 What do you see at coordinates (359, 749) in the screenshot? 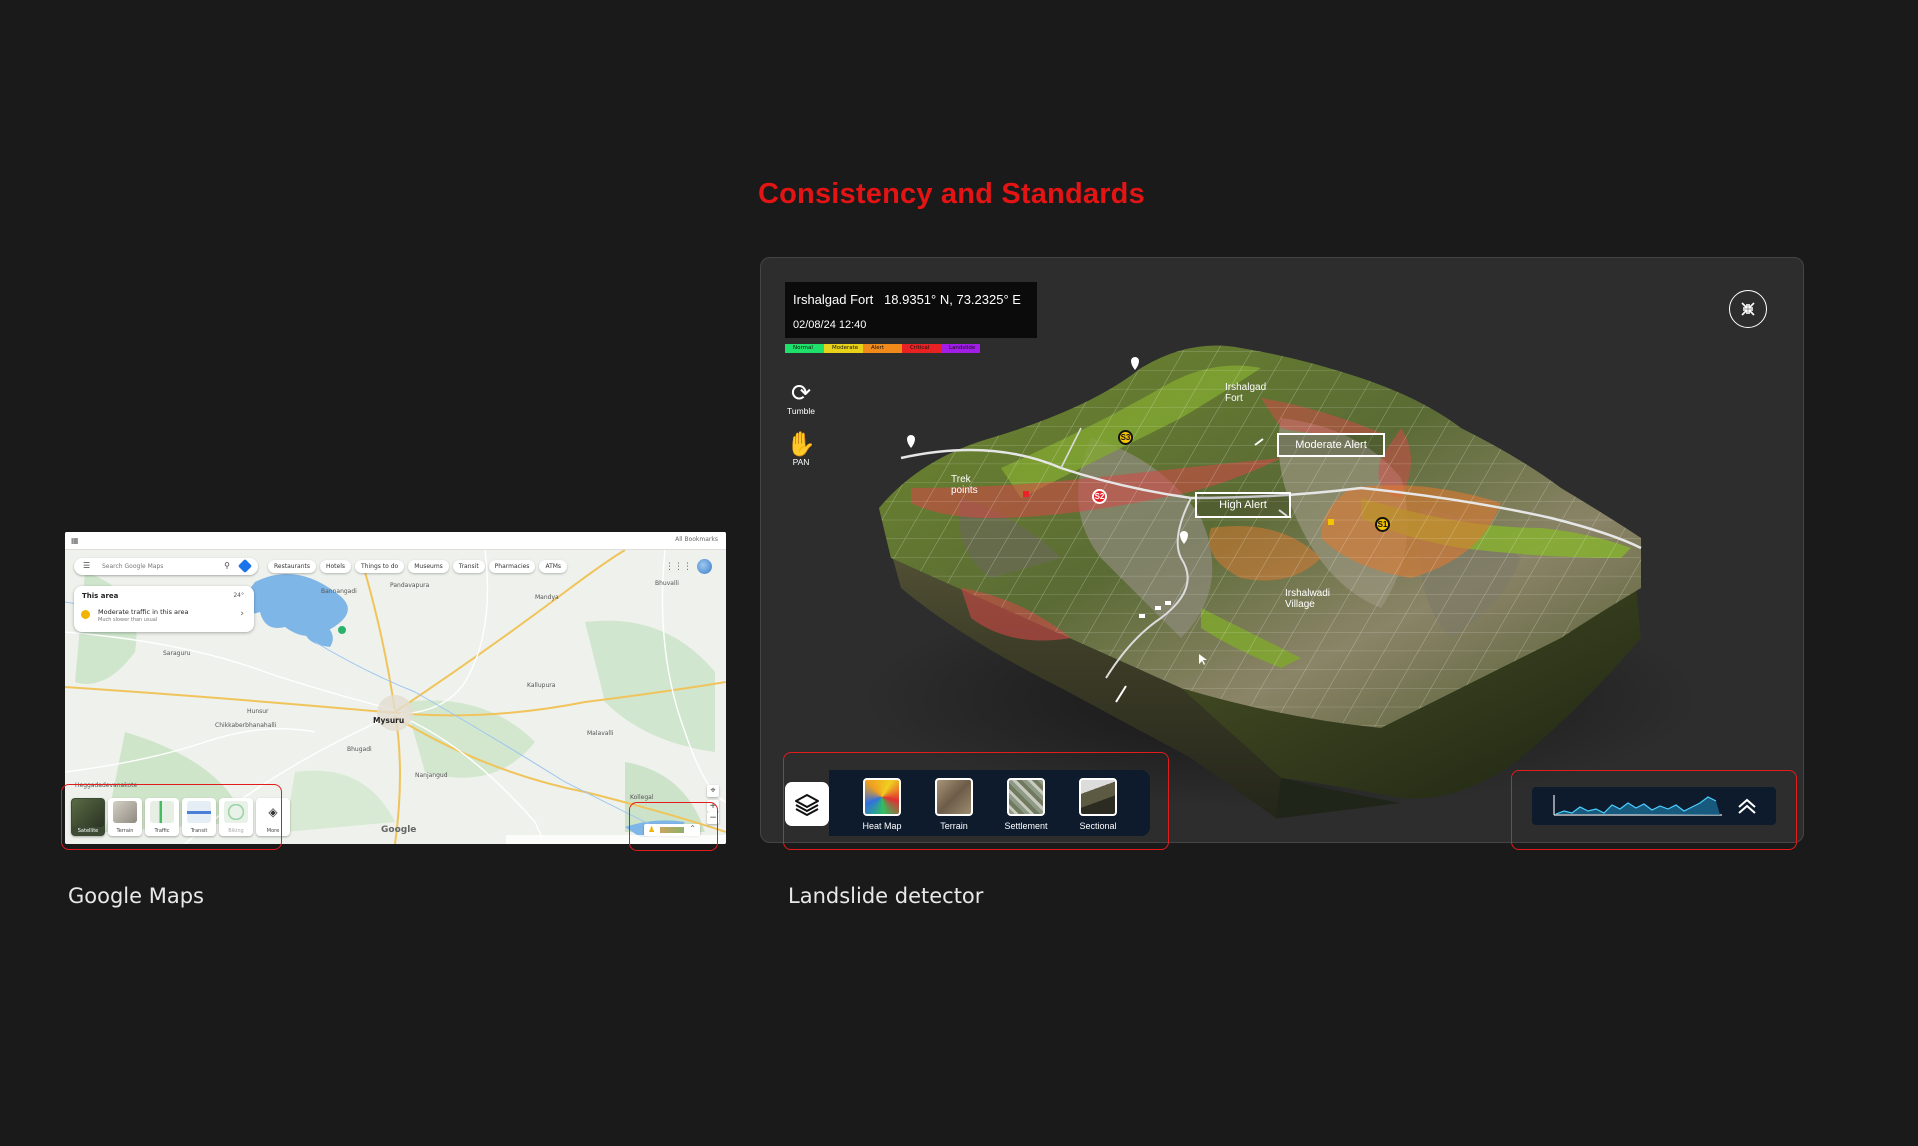
I see `place-label: Bhugadi` at bounding box center [359, 749].